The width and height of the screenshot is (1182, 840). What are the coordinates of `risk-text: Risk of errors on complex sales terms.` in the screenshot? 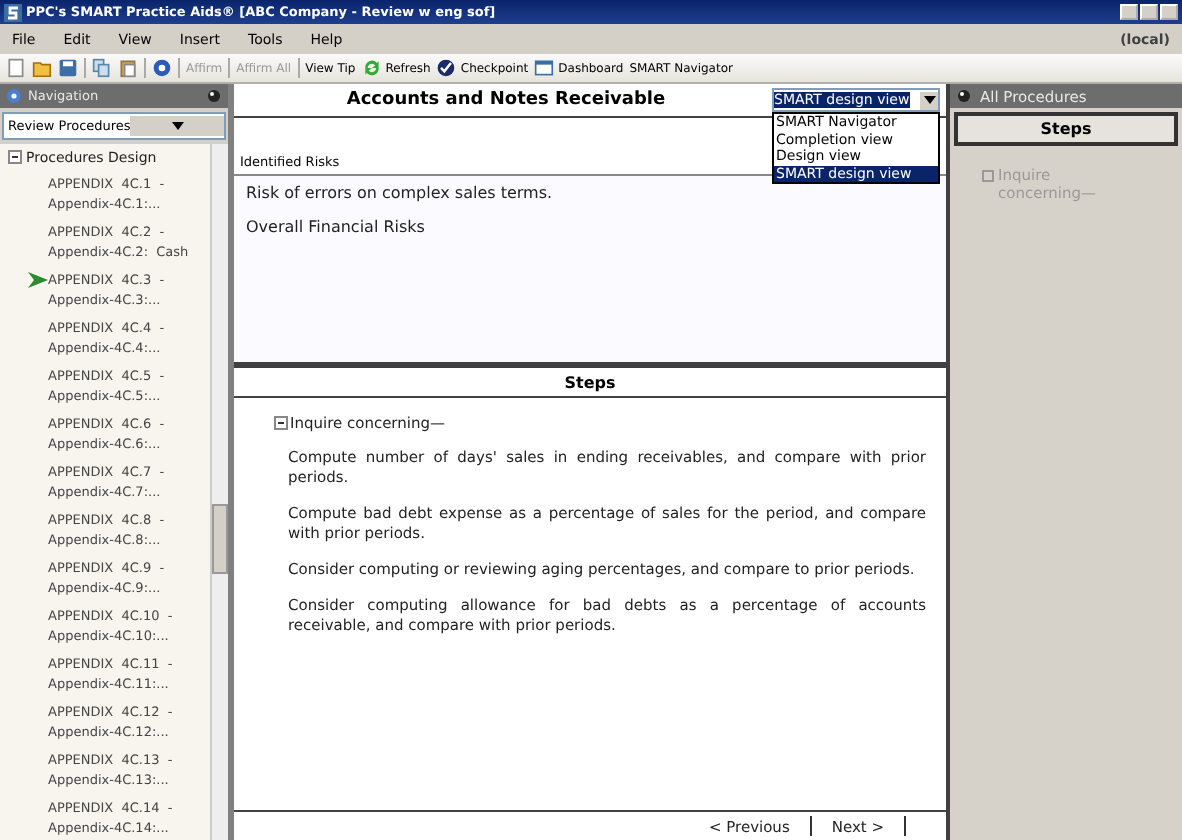 It's located at (400, 193).